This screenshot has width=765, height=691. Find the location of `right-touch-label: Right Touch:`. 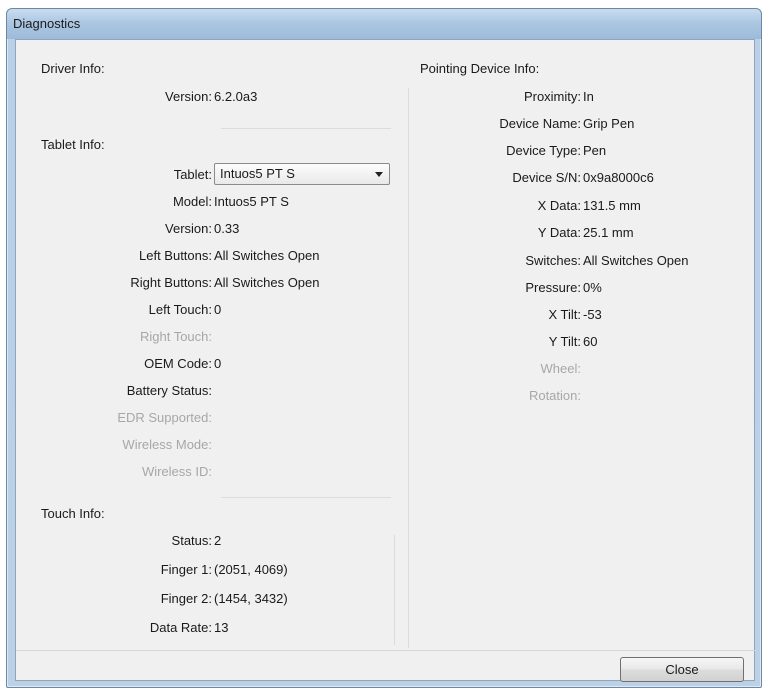

right-touch-label: Right Touch: is located at coordinates (175, 336).